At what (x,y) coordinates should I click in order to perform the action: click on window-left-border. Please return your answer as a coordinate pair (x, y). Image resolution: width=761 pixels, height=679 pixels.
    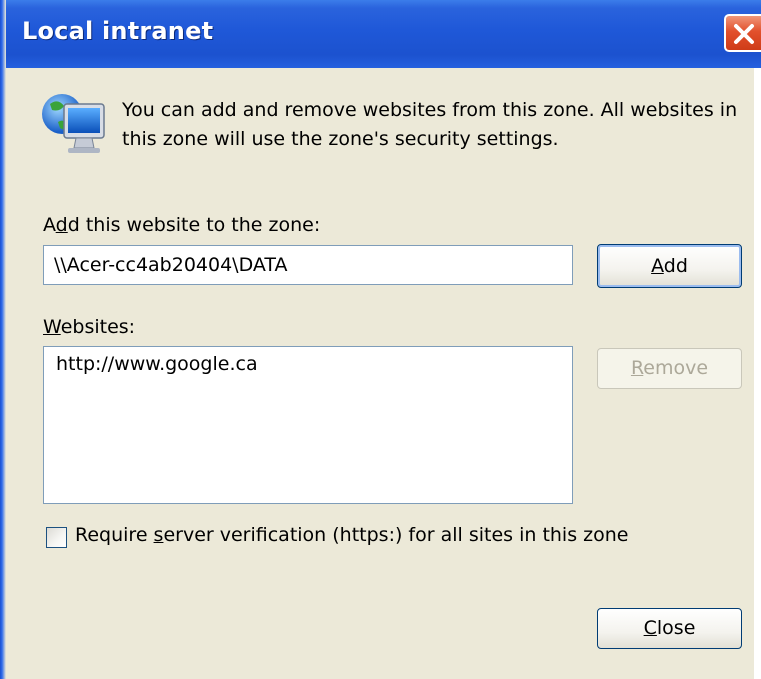
    Looking at the image, I should click on (3, 339).